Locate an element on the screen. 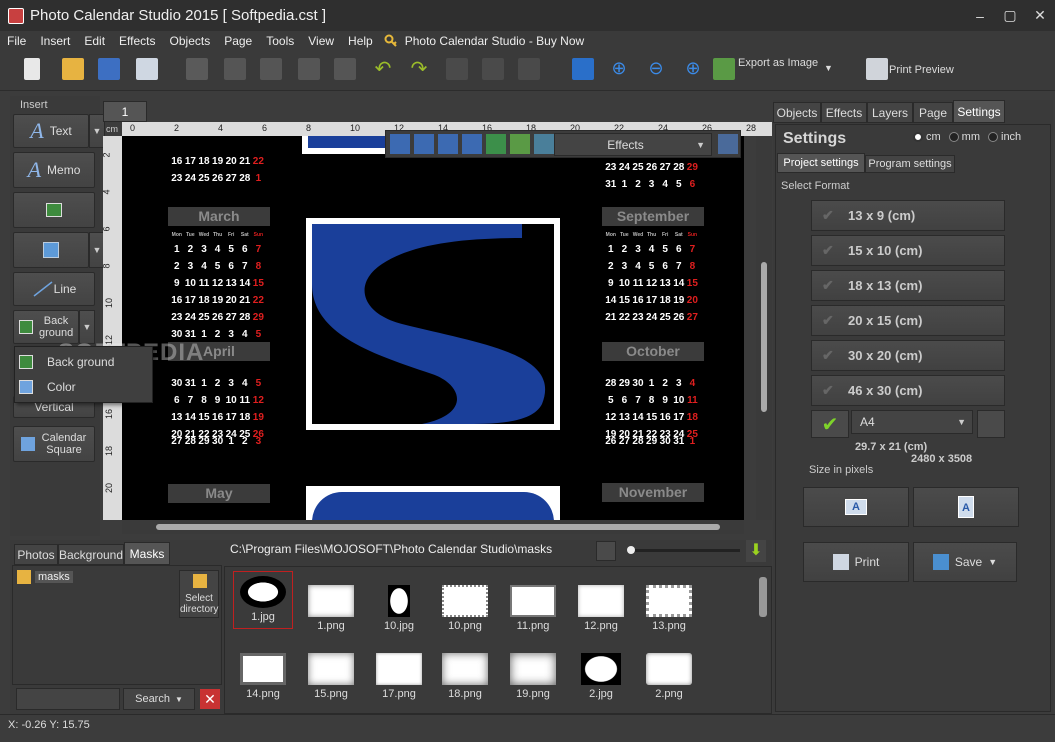  export-as-image-label: Export as Image is located at coordinates (778, 63).